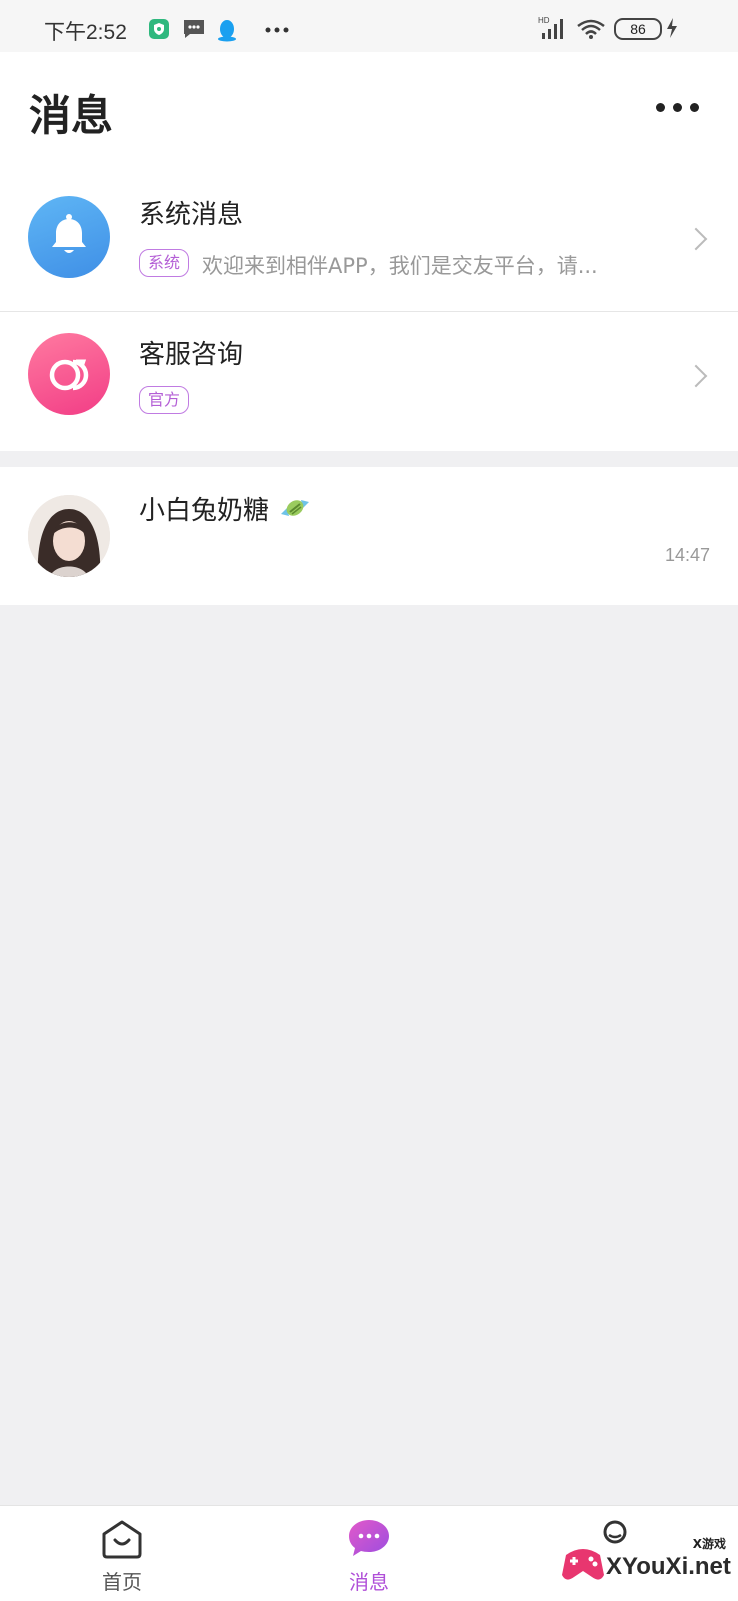 The width and height of the screenshot is (738, 1601). What do you see at coordinates (553, 30) in the screenshot?
I see `signal-icon: HD` at bounding box center [553, 30].